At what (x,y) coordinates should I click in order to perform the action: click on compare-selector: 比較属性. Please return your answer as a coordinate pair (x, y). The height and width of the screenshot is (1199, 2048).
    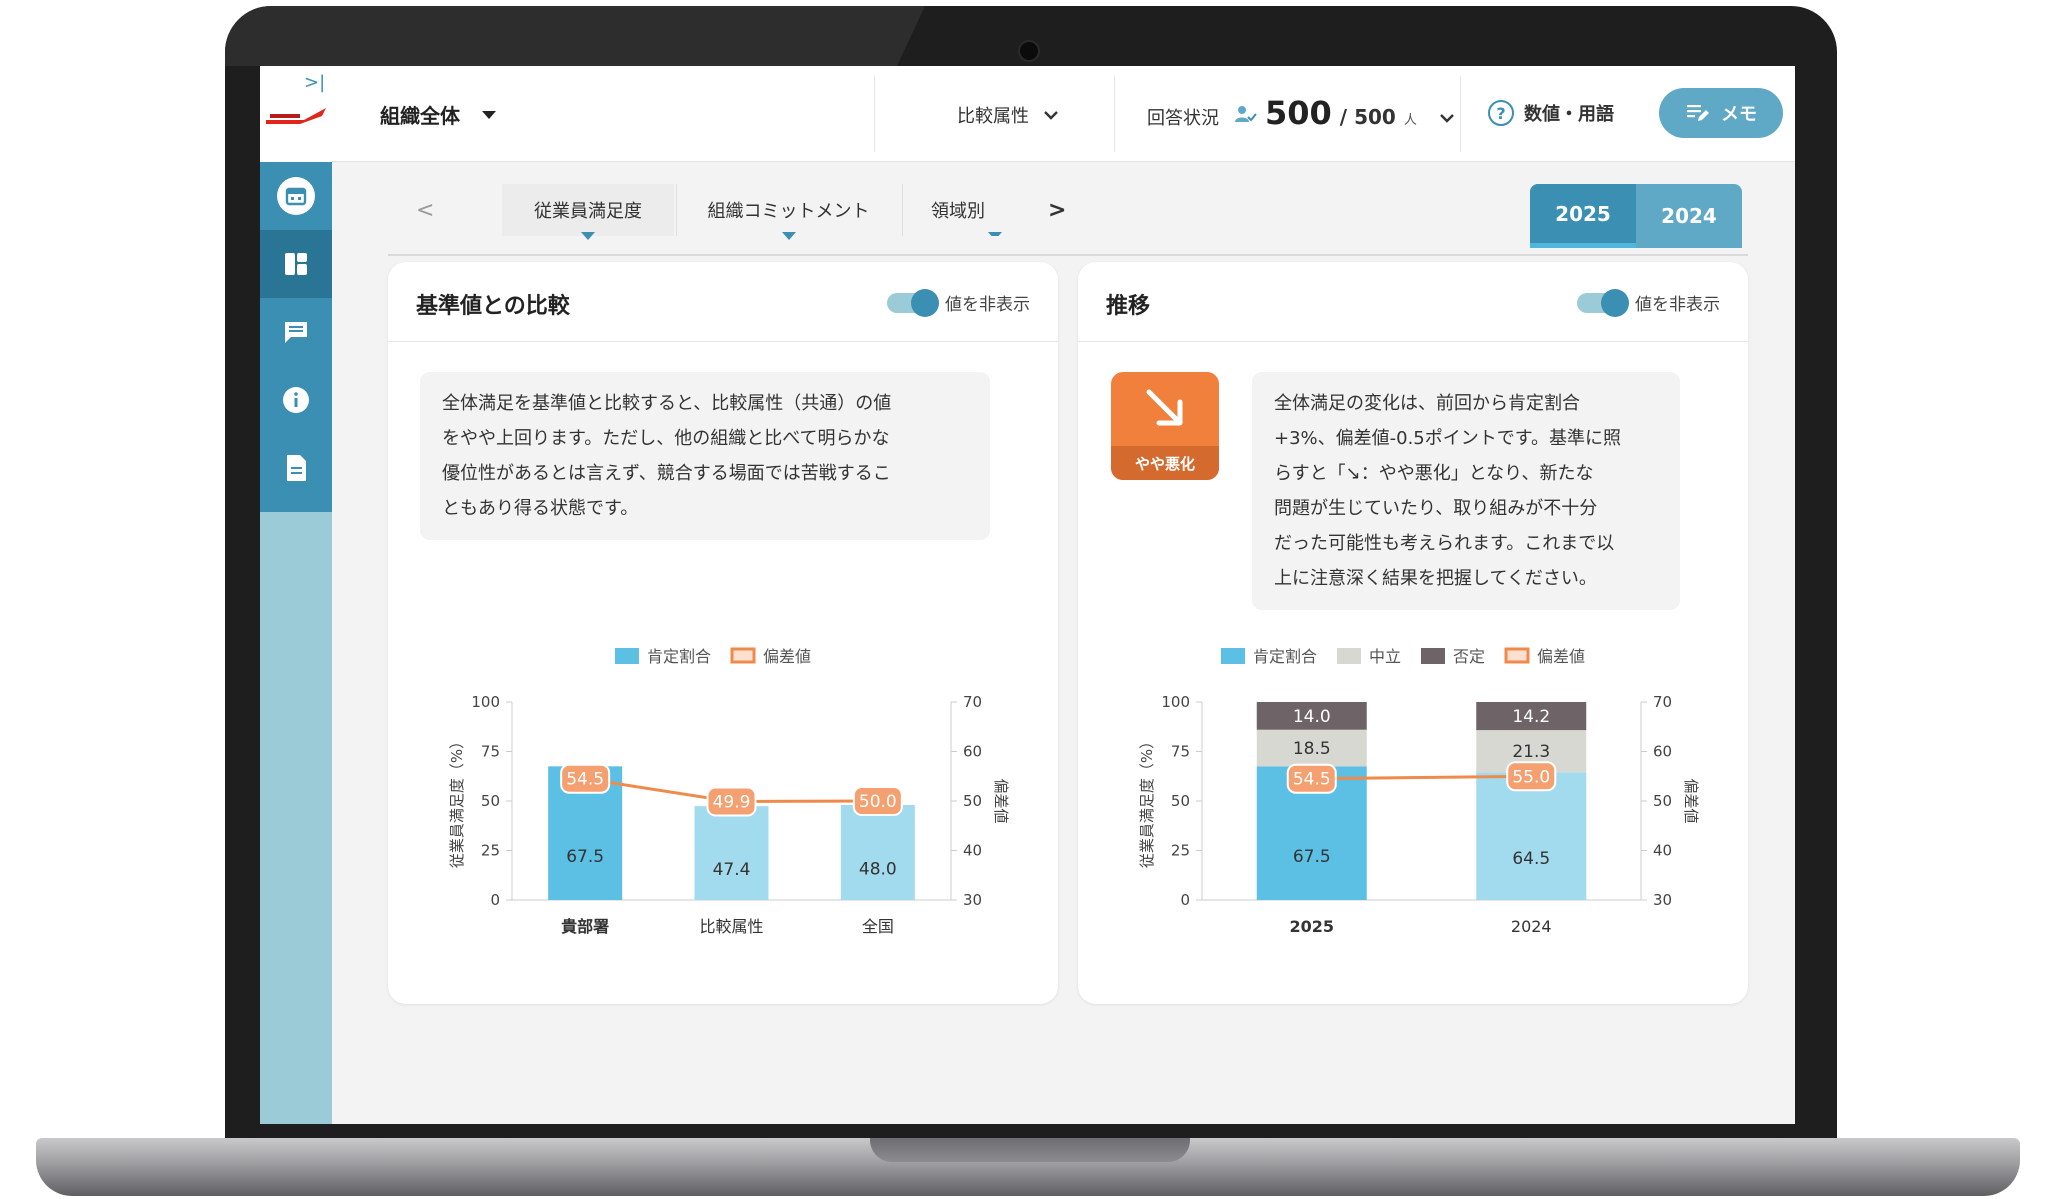
    Looking at the image, I should click on (1008, 115).